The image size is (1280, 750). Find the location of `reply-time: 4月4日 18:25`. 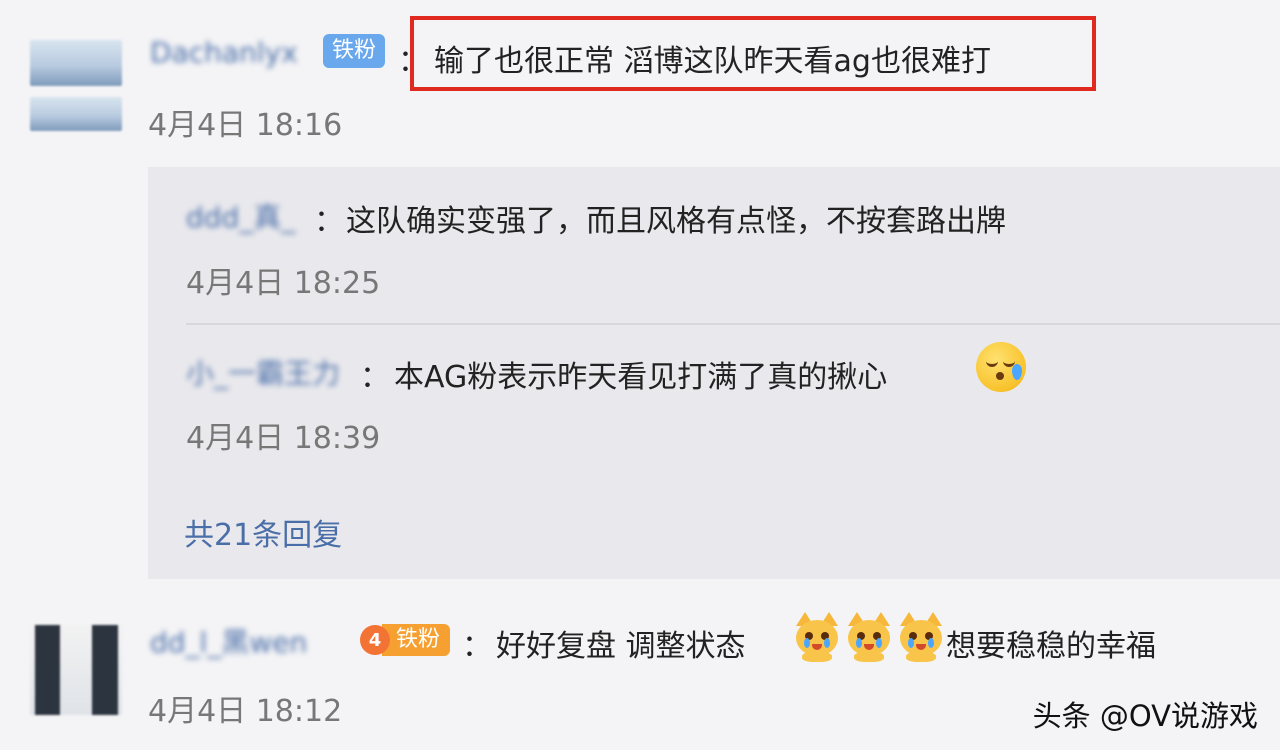

reply-time: 4月4日 18:25 is located at coordinates (283, 283).